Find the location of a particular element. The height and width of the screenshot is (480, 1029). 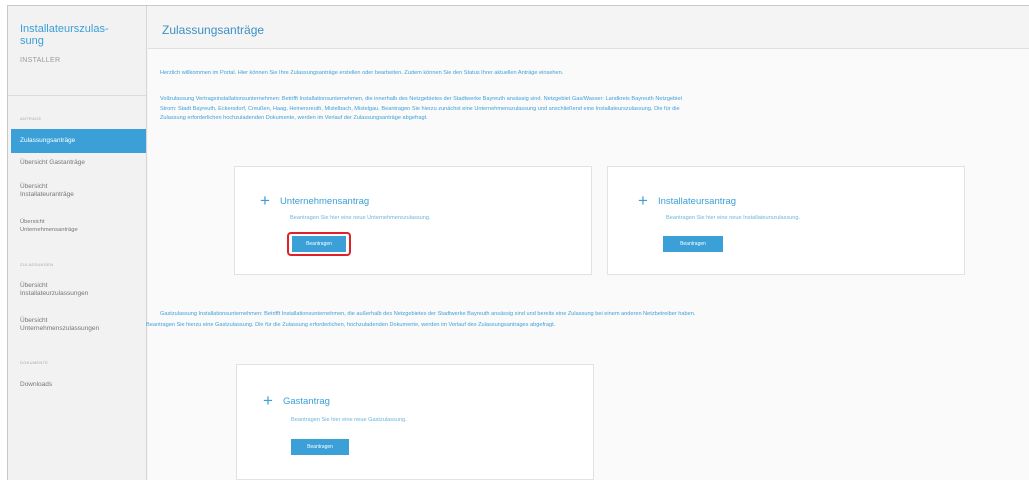

sidebar-item-uebersicht-installateurzulassungen: Übersicht Installateurzulassungen is located at coordinates (48, 290).